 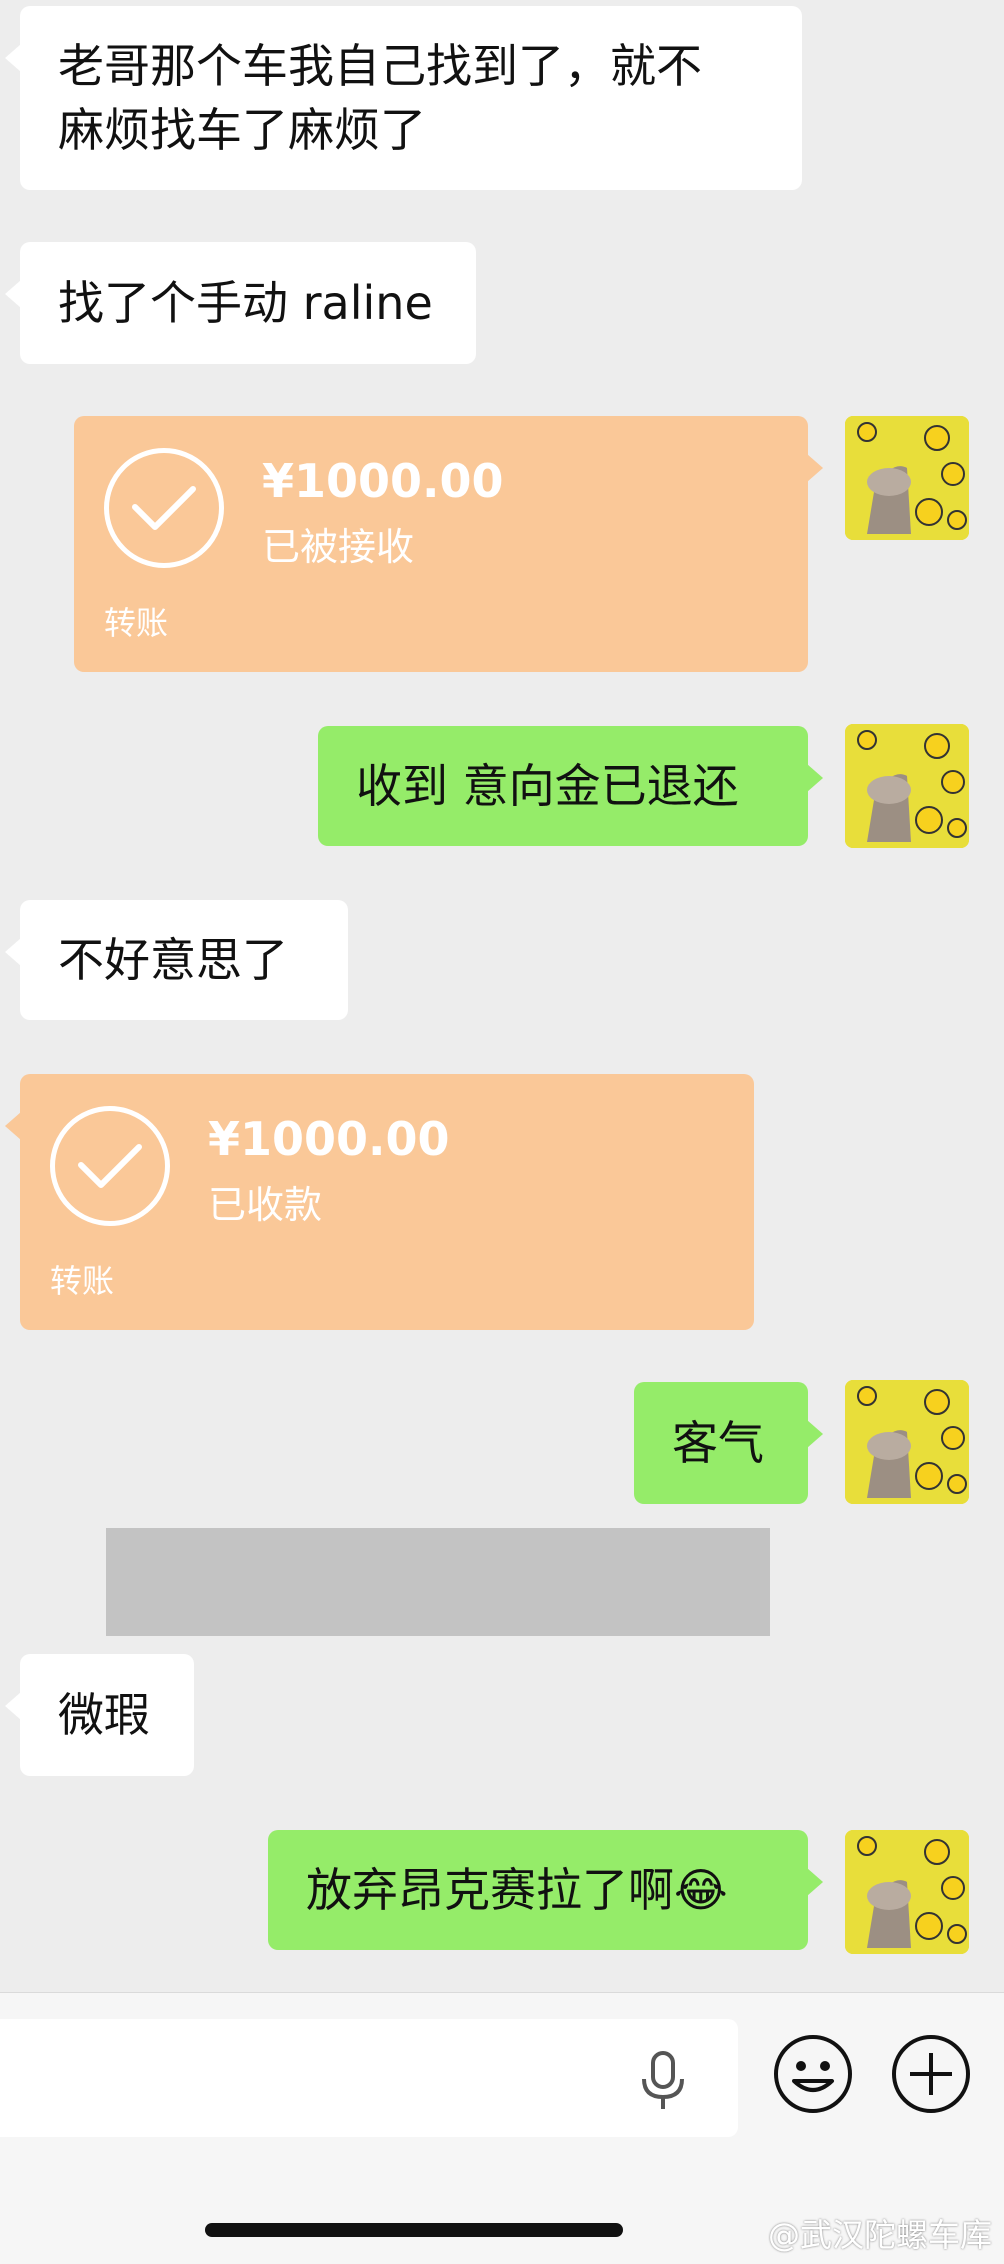 What do you see at coordinates (379, 1202) in the screenshot?
I see `transfer-card-incoming: ¥1000.00 已收款 转账` at bounding box center [379, 1202].